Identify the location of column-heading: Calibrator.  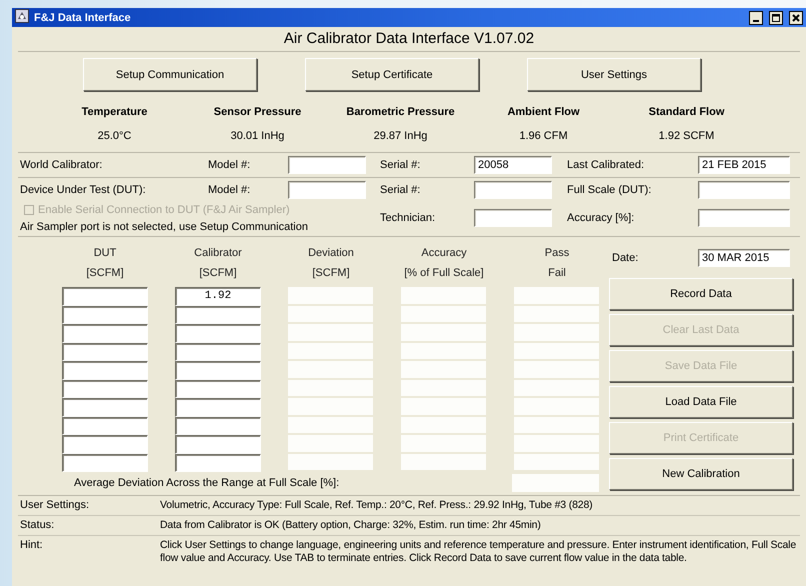
(218, 253).